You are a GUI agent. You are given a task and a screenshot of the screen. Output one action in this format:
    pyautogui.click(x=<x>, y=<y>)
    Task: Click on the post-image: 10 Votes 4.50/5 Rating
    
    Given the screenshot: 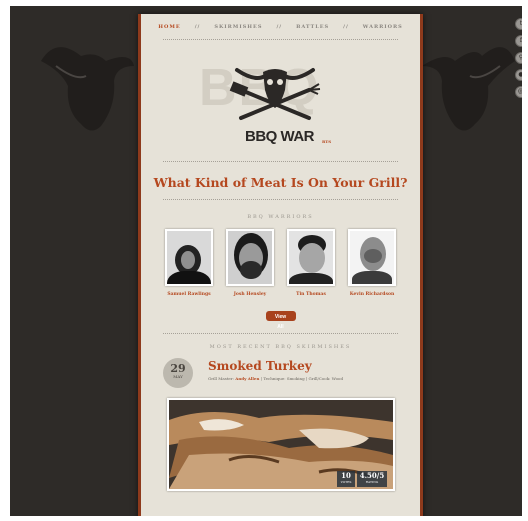 What is the action you would take?
    pyautogui.click(x=281, y=444)
    